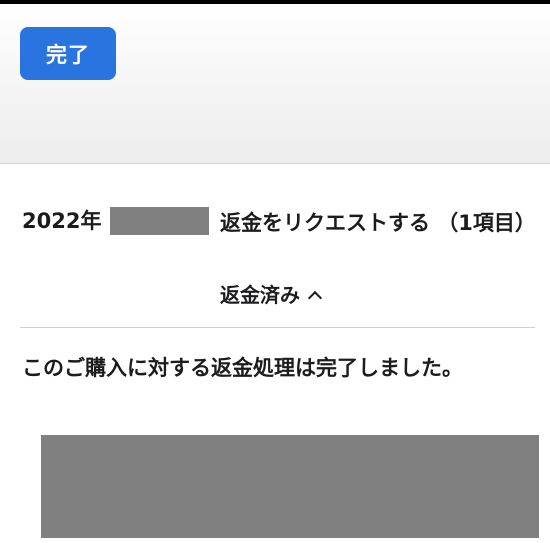 This screenshot has width=550, height=543. I want to click on refund-request-title: 返金をリクエストする （1項目）, so click(378, 223).